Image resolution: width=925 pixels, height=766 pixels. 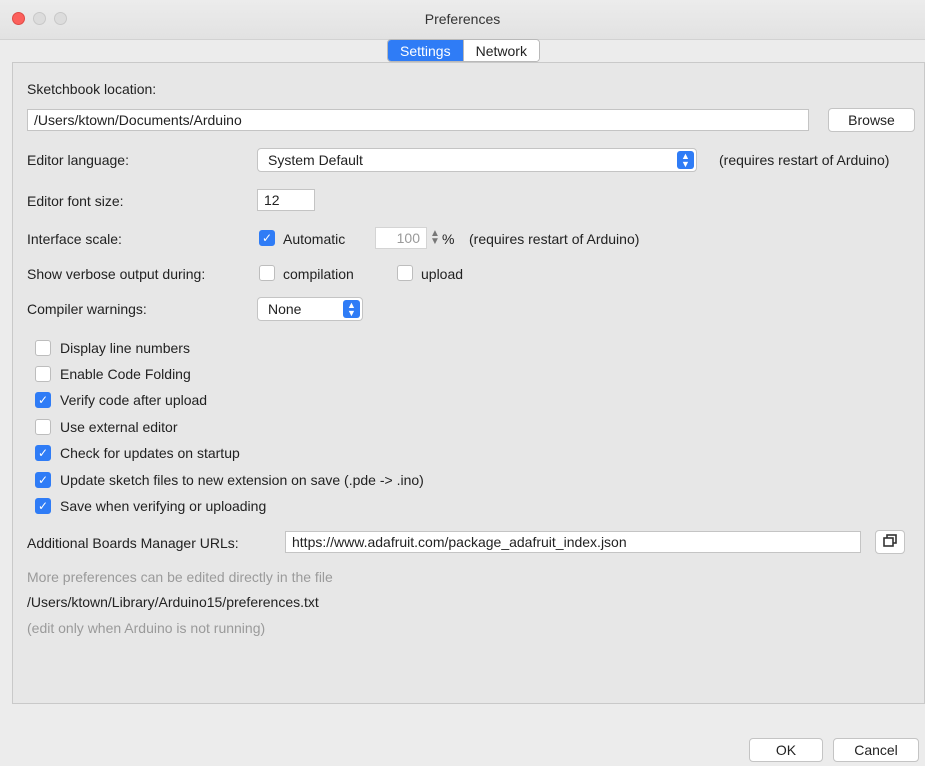 I want to click on check-updates-label: Check for updates on startup, so click(x=150, y=453).